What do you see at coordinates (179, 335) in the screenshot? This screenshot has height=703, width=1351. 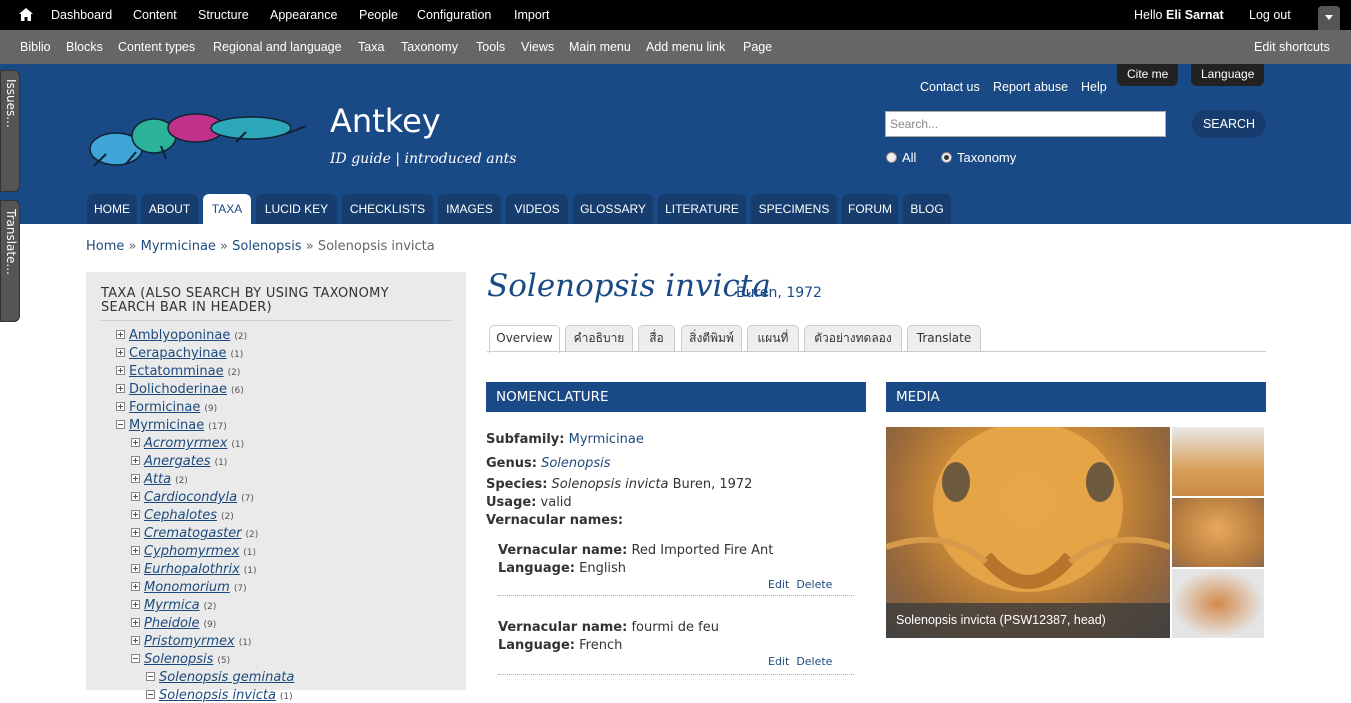 I see `tree-link: Amblyoponinae` at bounding box center [179, 335].